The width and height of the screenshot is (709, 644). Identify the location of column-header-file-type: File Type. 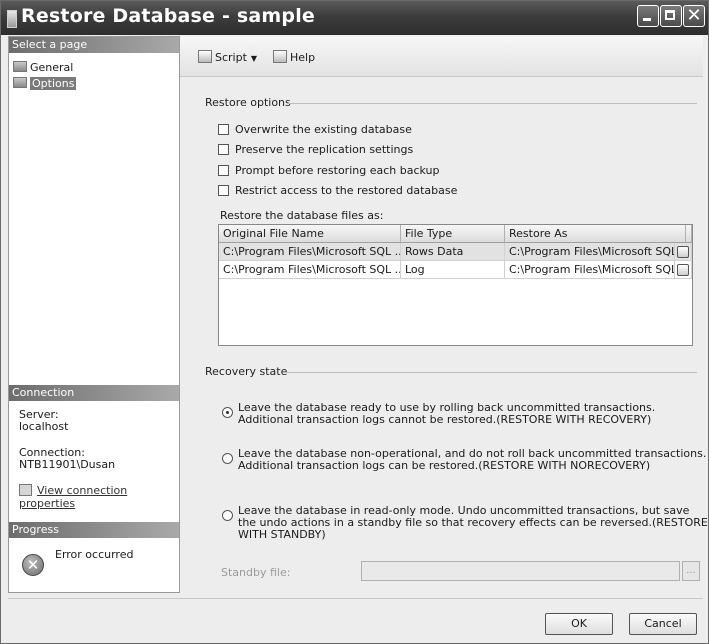
(453, 234).